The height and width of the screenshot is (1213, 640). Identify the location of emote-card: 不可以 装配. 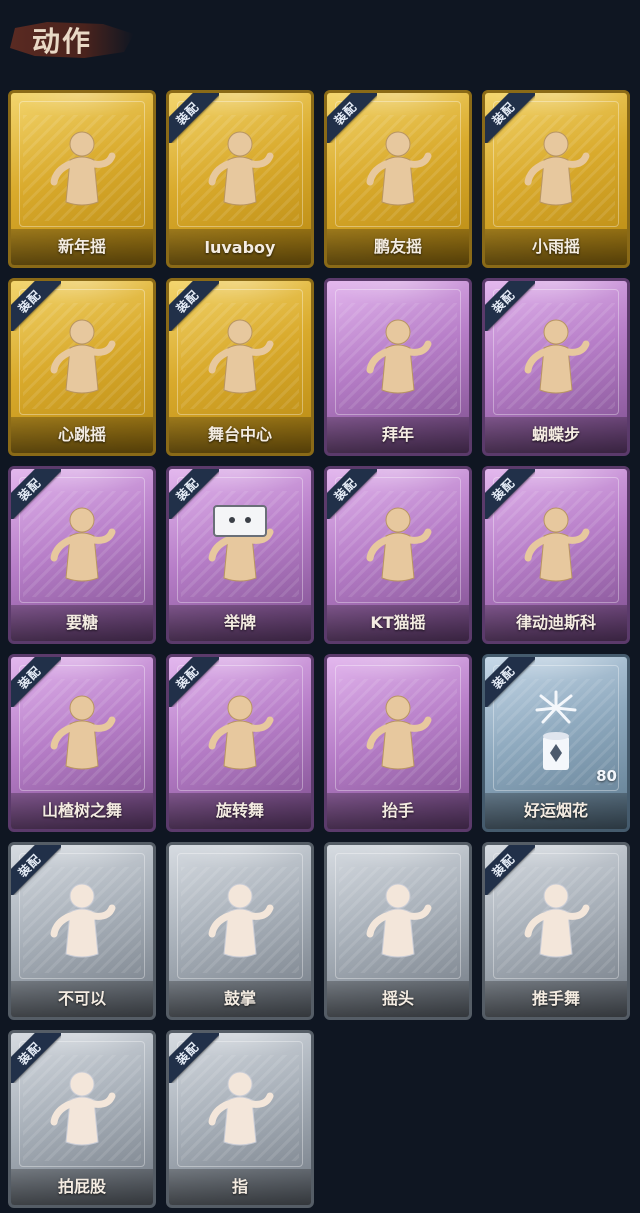
(82, 931).